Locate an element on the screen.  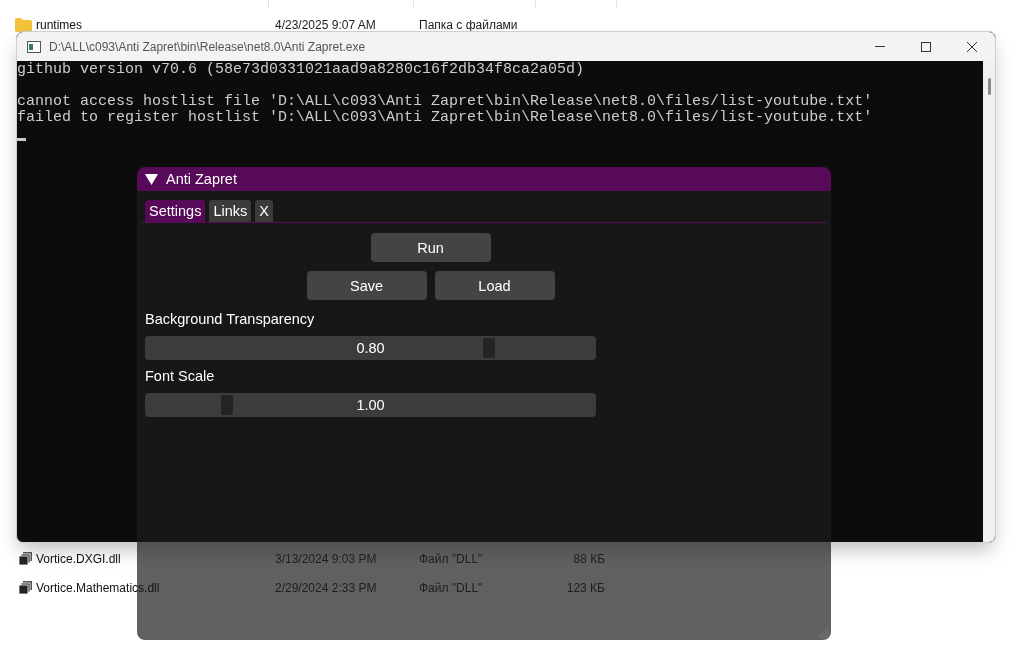
slider-label: Font Scale is located at coordinates (180, 376).